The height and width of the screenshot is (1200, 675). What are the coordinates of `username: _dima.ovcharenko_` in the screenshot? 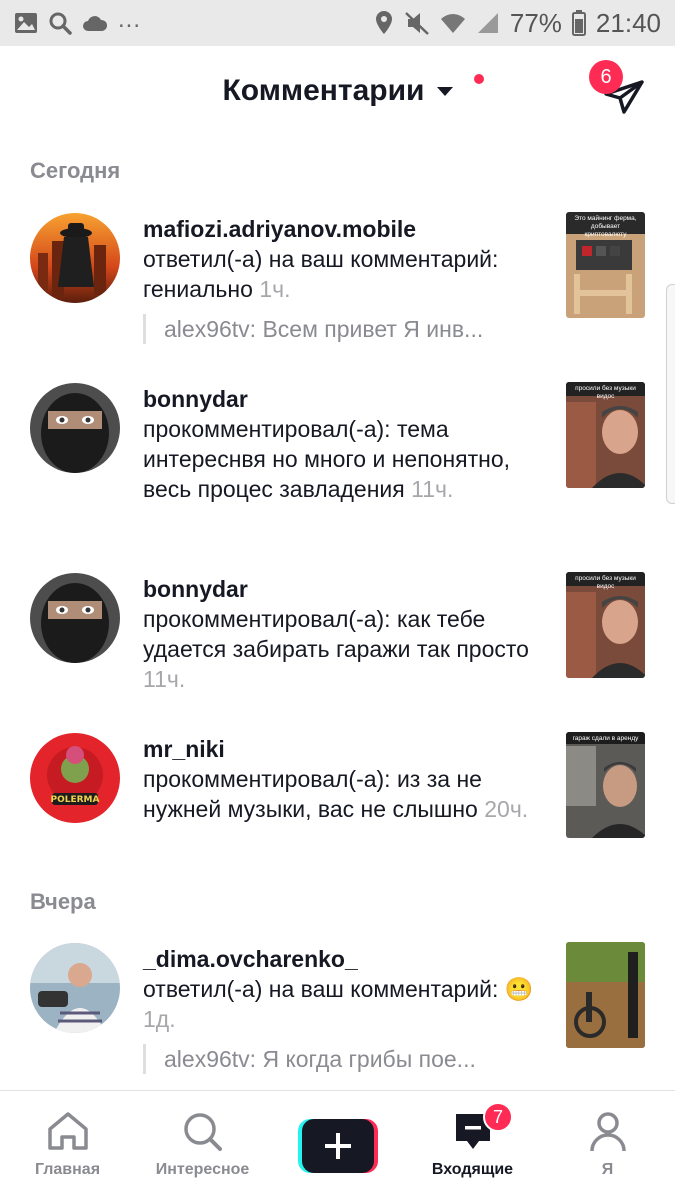 It's located at (343, 959).